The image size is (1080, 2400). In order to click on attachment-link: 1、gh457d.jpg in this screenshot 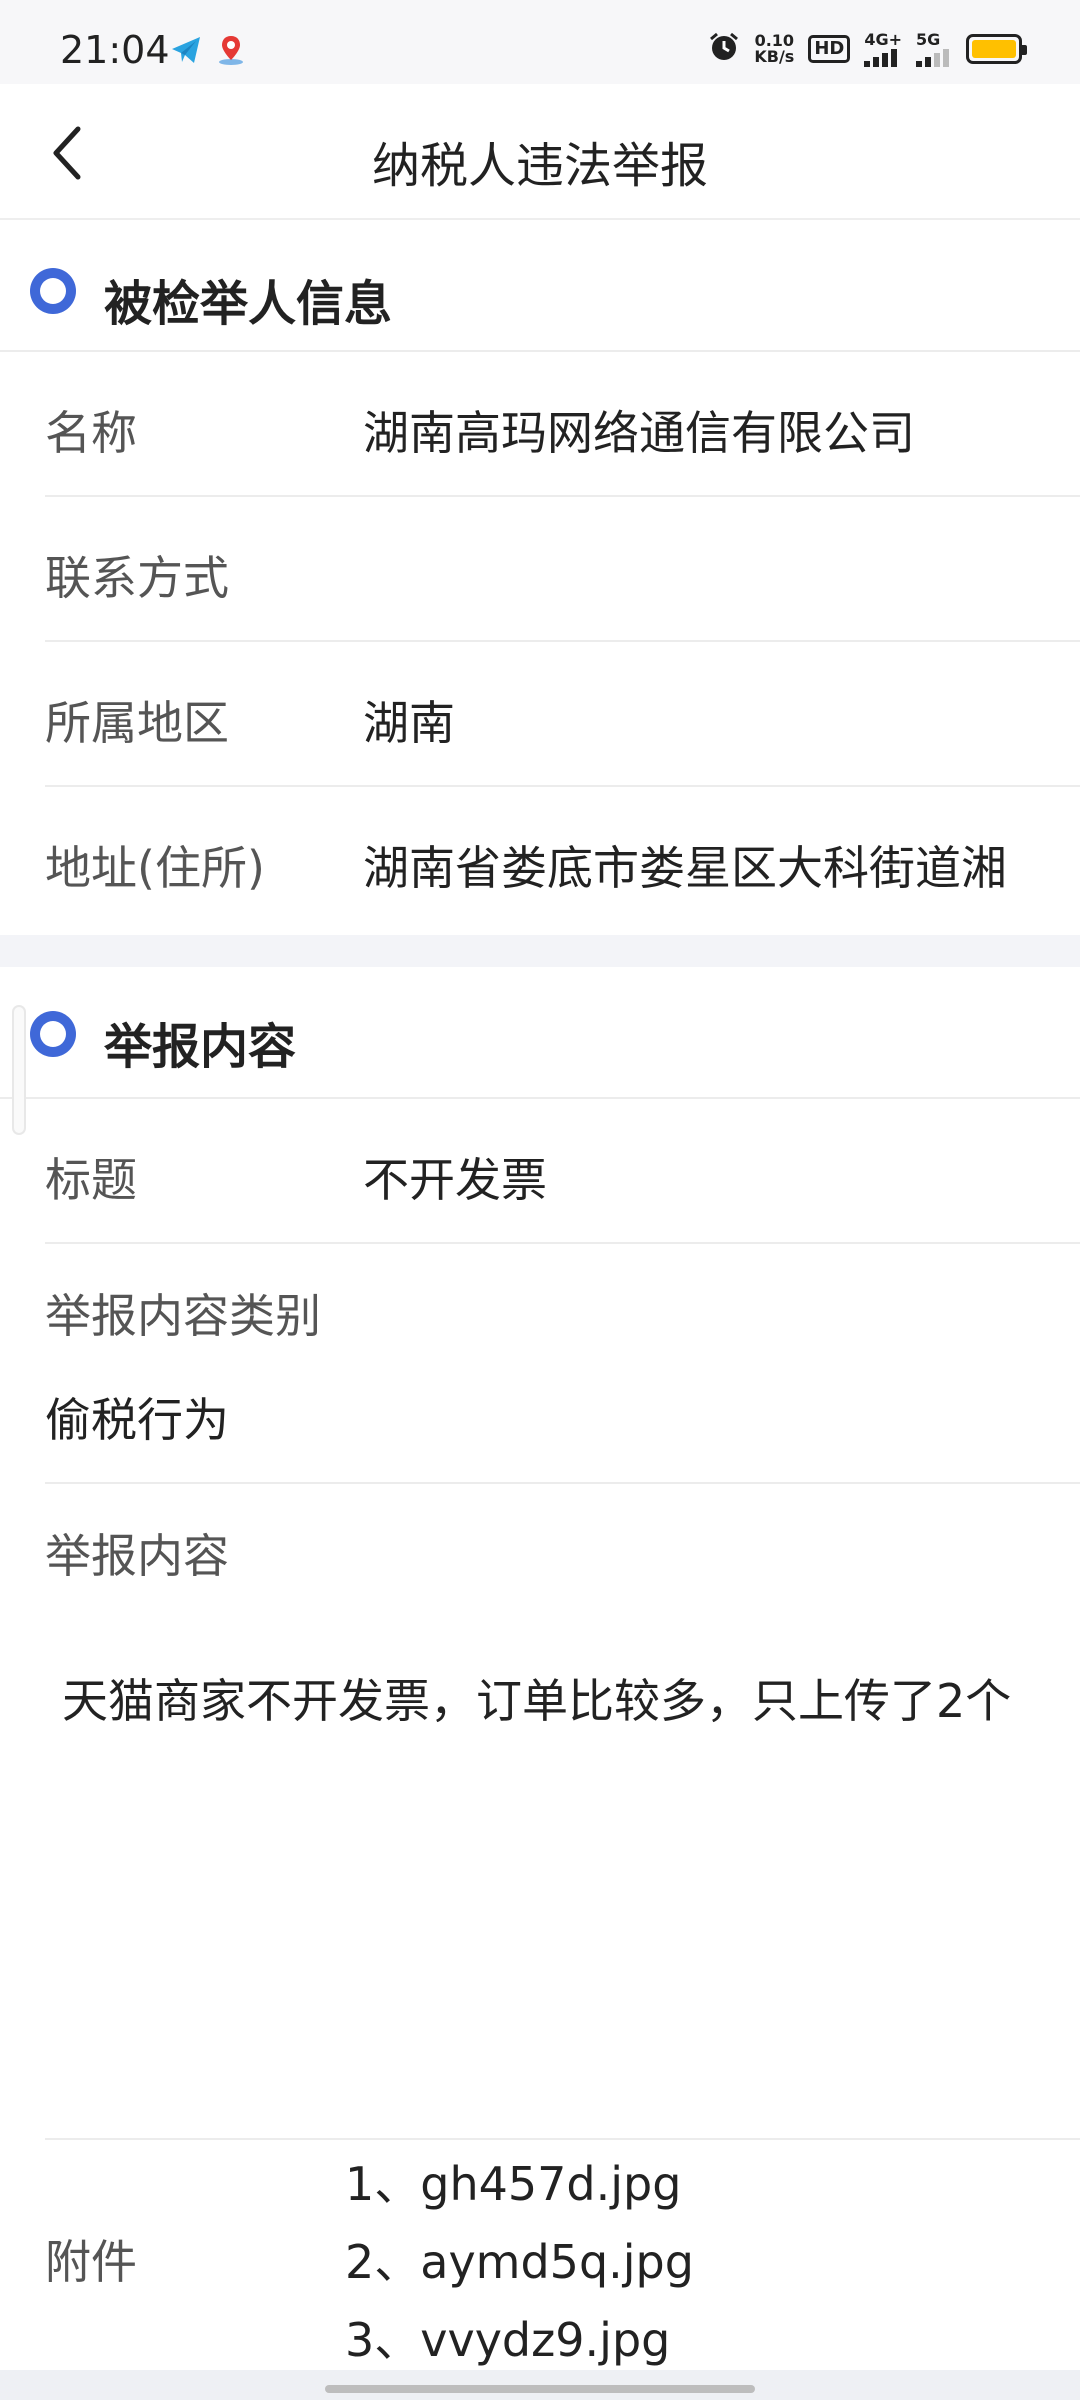, I will do `click(519, 2184)`.